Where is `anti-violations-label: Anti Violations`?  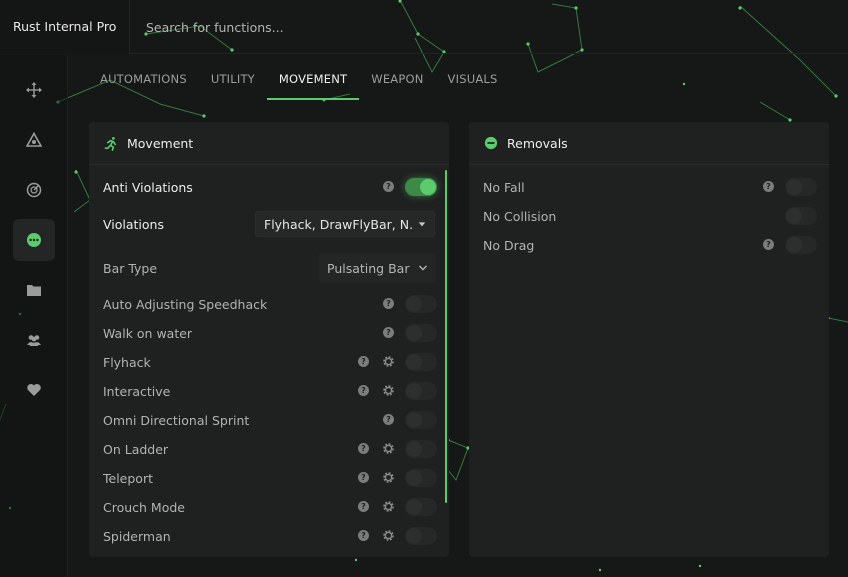
anti-violations-label: Anti Violations is located at coordinates (148, 187).